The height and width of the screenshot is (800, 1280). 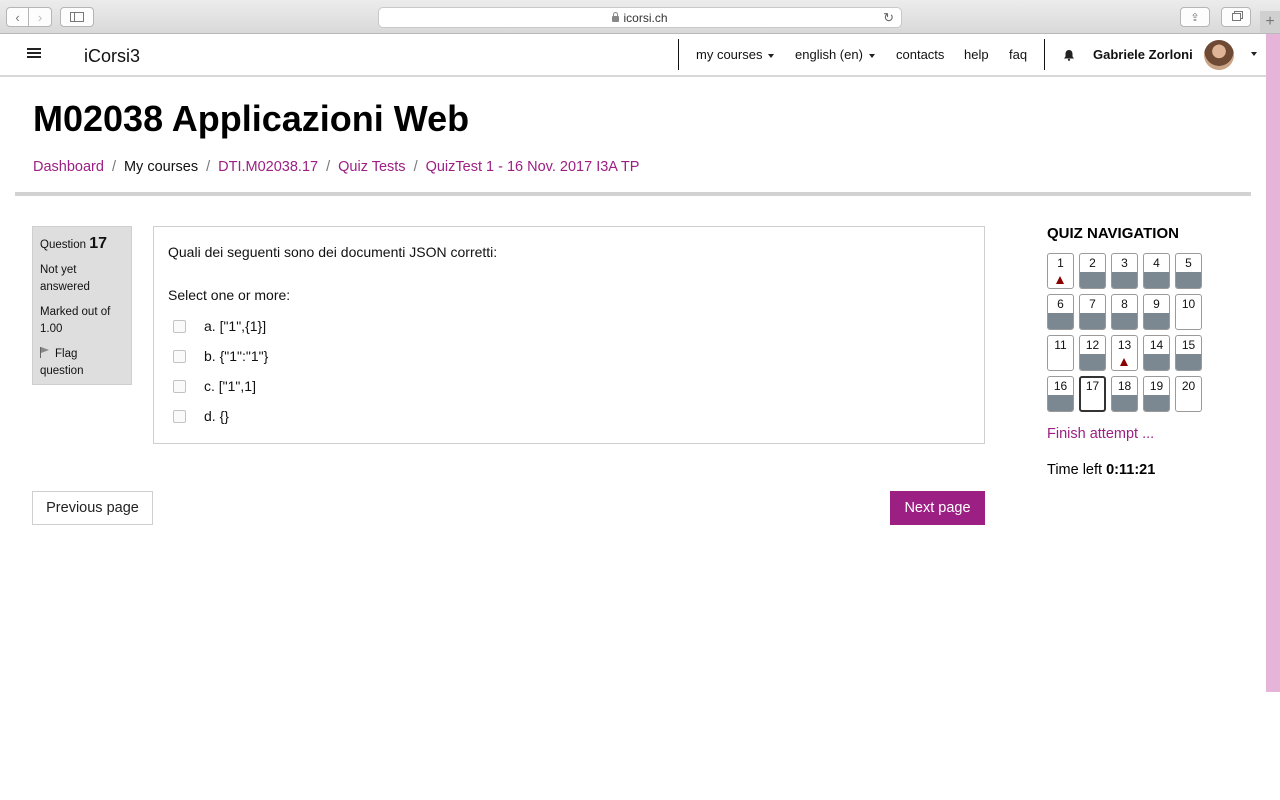 What do you see at coordinates (1060, 353) in the screenshot?
I see `quiz-nav-question-11: 11` at bounding box center [1060, 353].